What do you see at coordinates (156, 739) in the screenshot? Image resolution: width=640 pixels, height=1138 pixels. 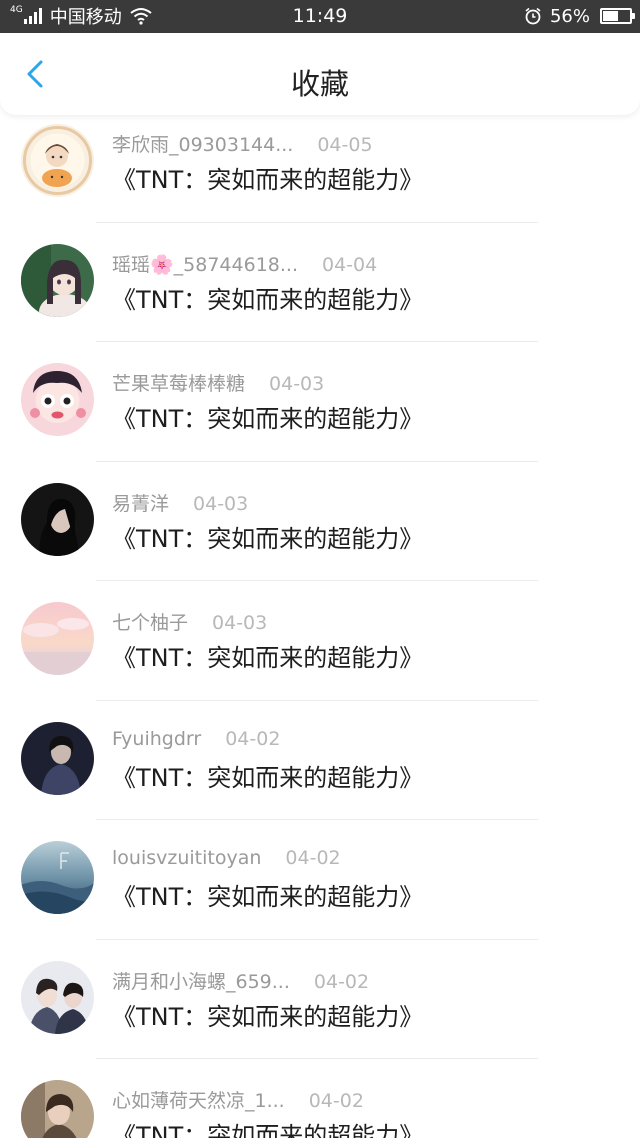 I see `username: Fyuihgdrr` at bounding box center [156, 739].